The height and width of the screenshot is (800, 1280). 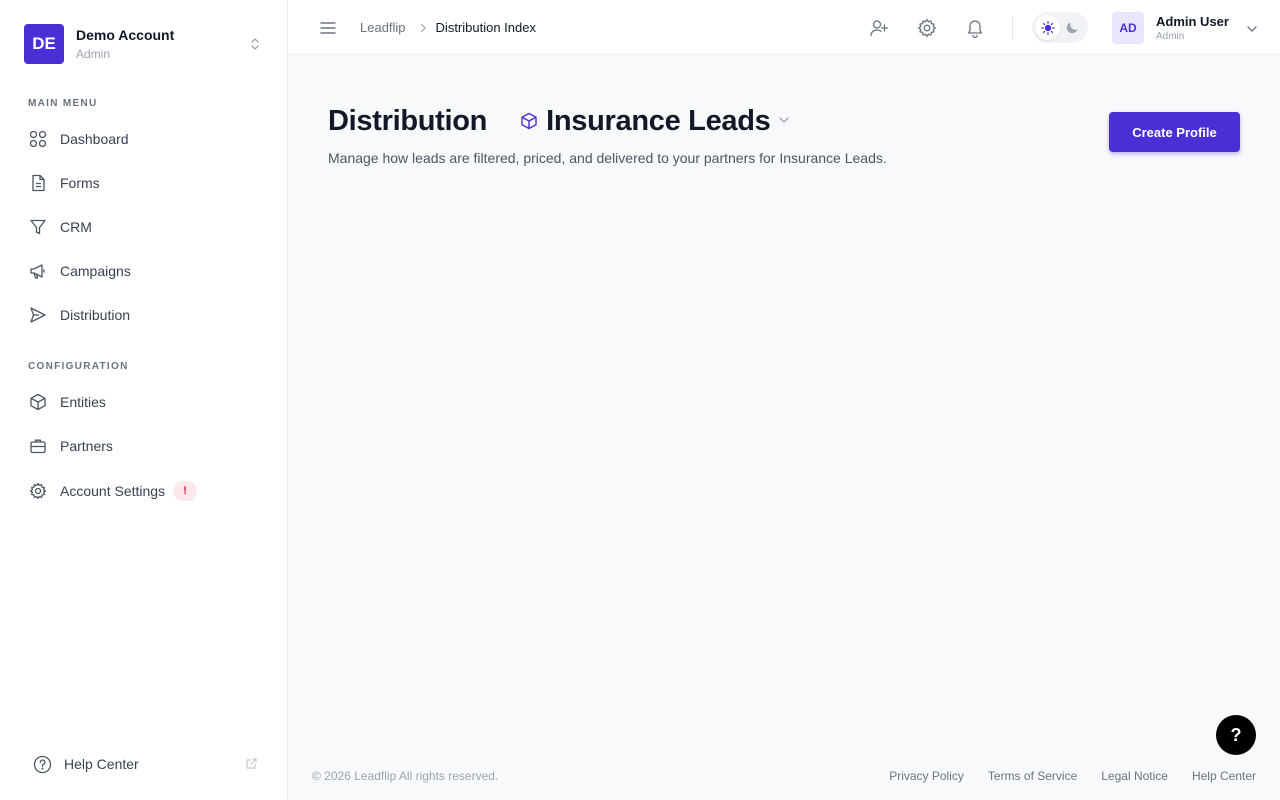 I want to click on grid-icon, so click(x=38, y=139).